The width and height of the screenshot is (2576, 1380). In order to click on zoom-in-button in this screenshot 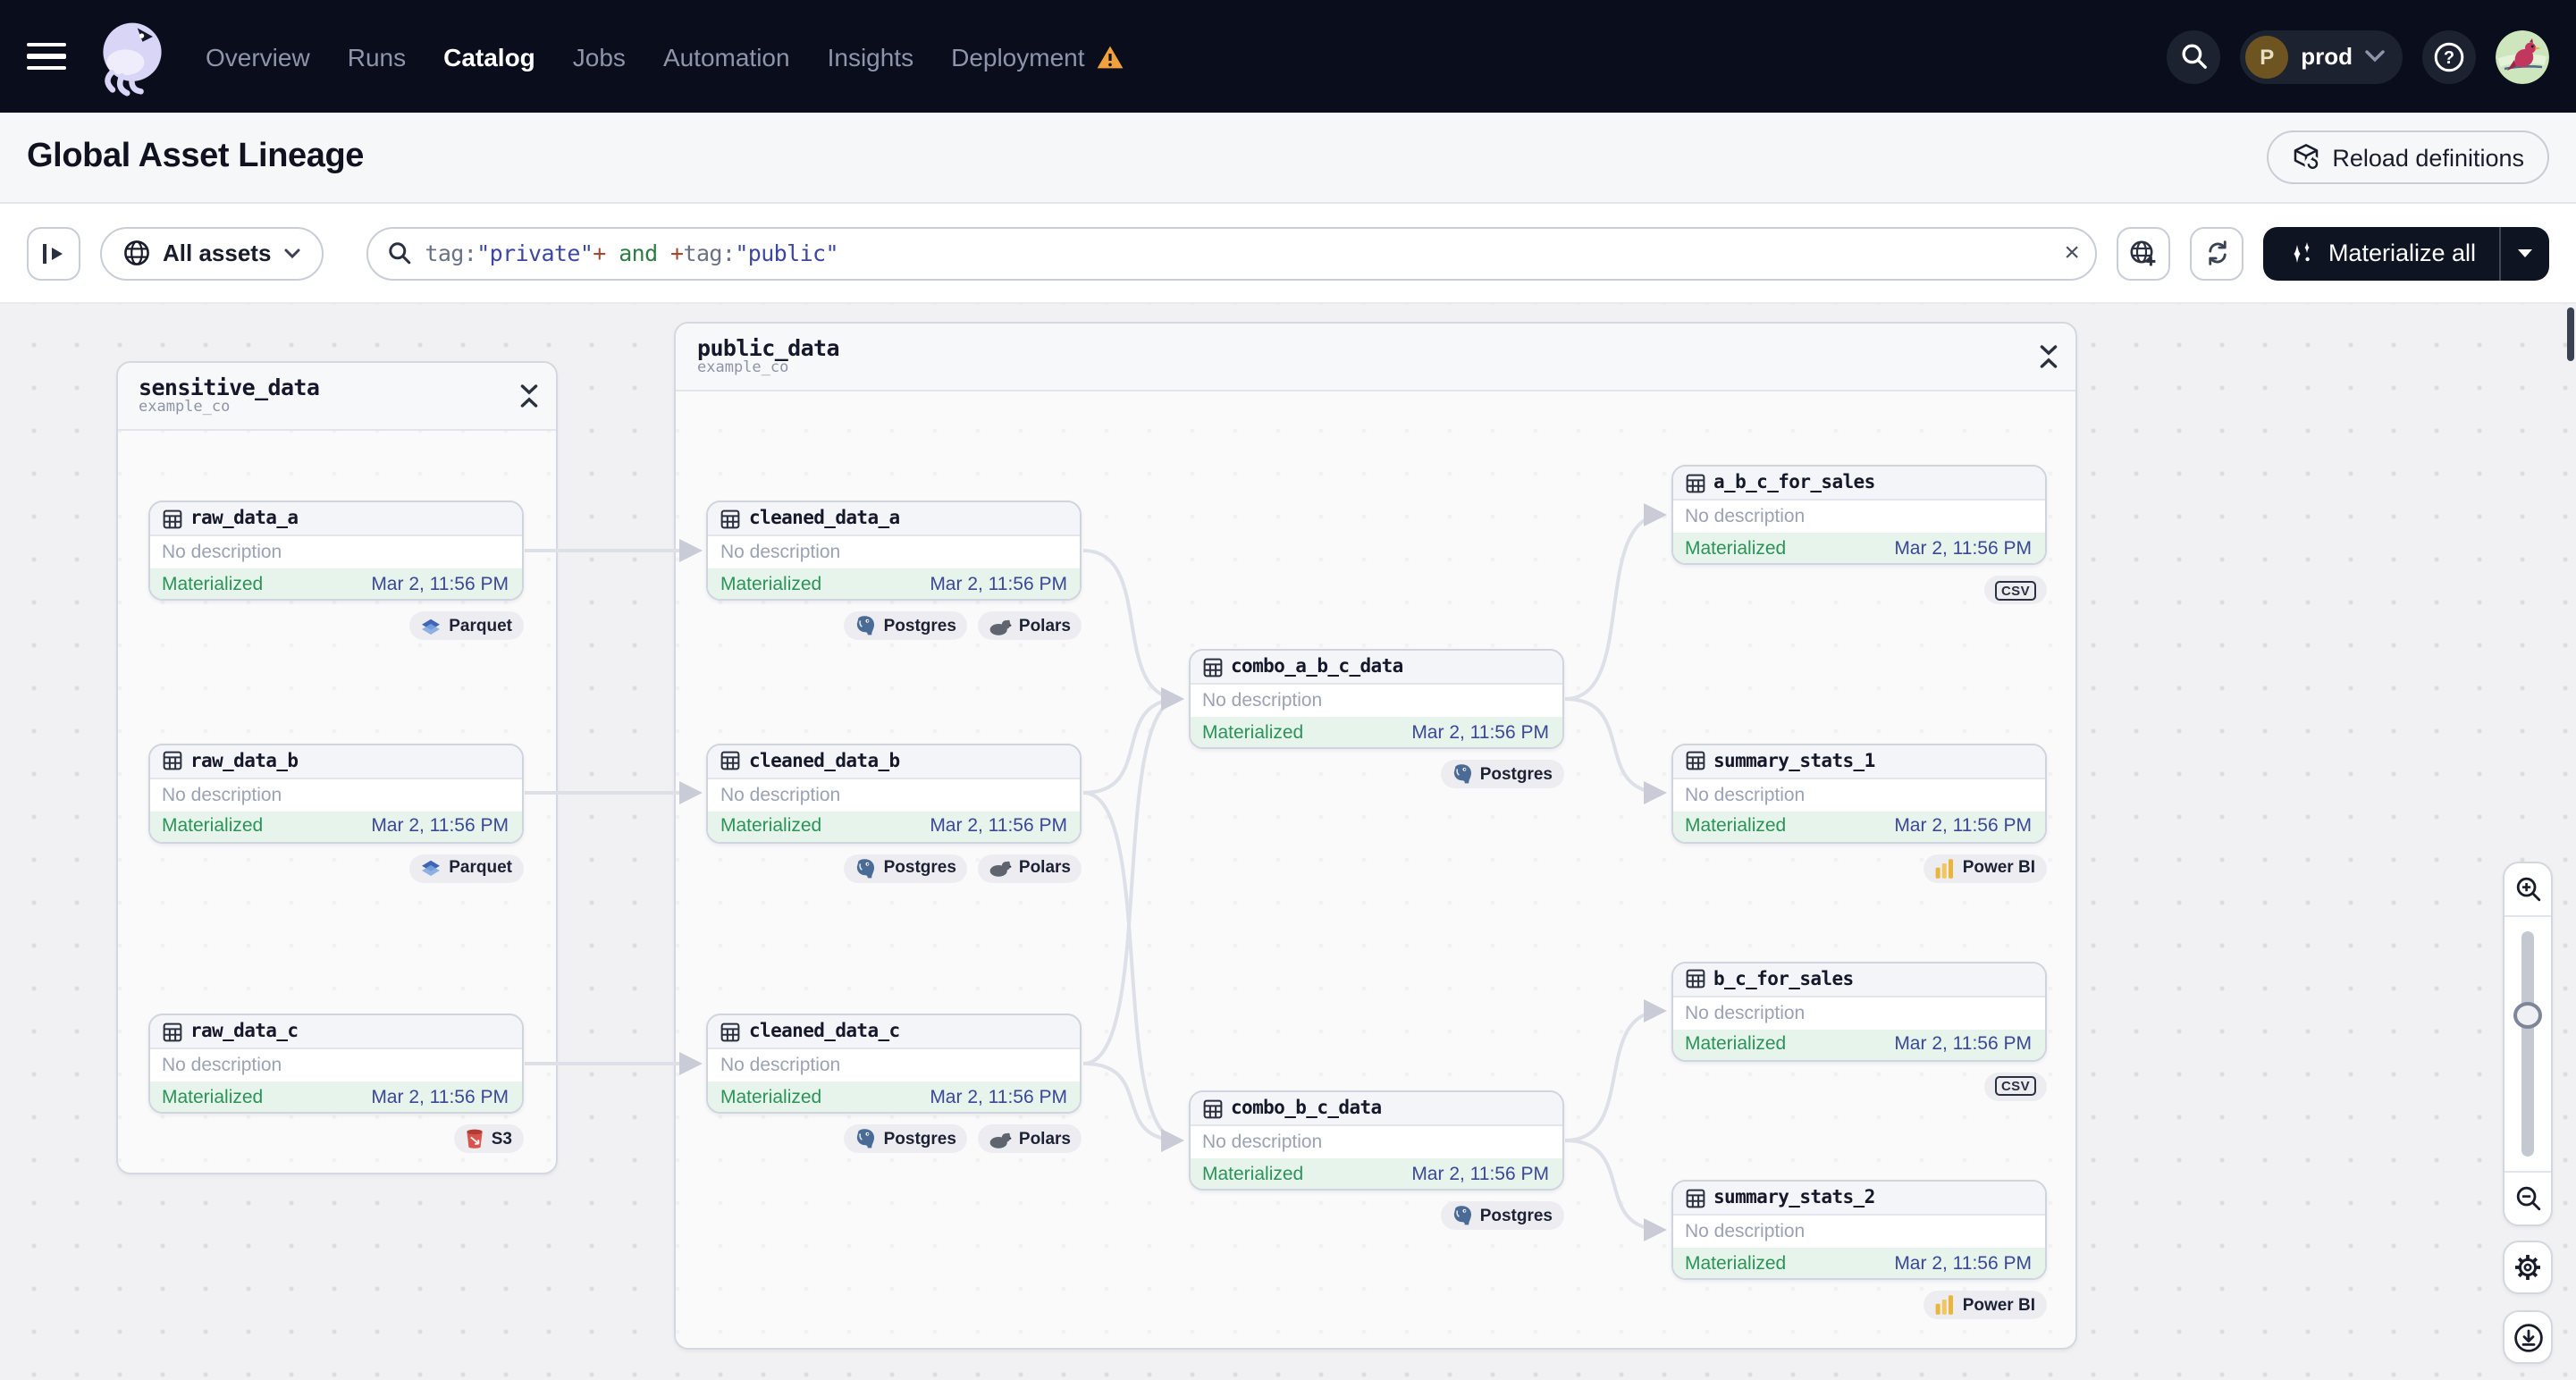, I will do `click(2528, 890)`.